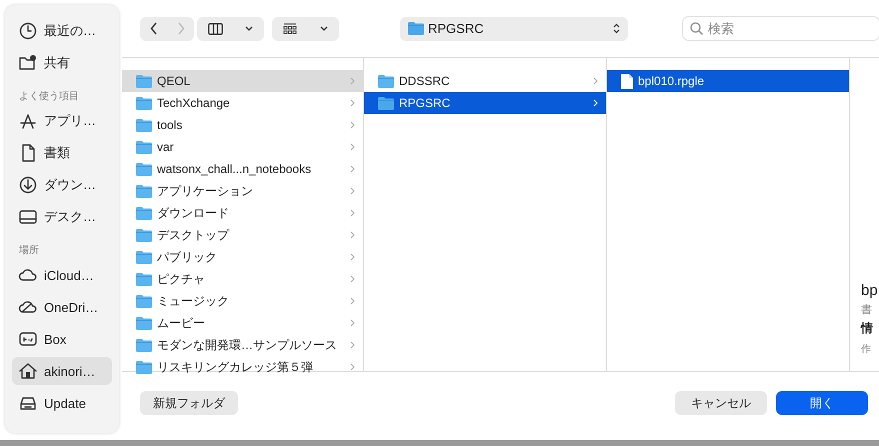 The width and height of the screenshot is (879, 446). I want to click on folder-row: アプリケーション, so click(242, 191).